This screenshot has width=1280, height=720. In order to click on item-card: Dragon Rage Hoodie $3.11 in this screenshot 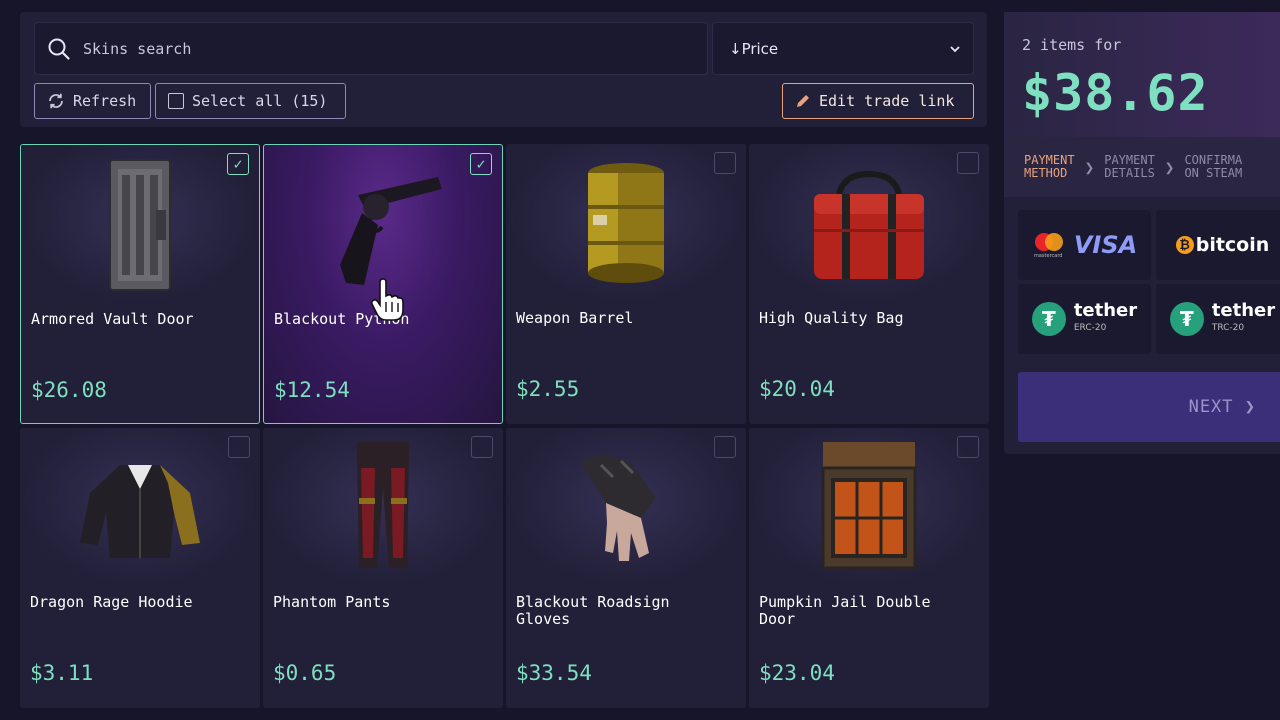, I will do `click(140, 568)`.